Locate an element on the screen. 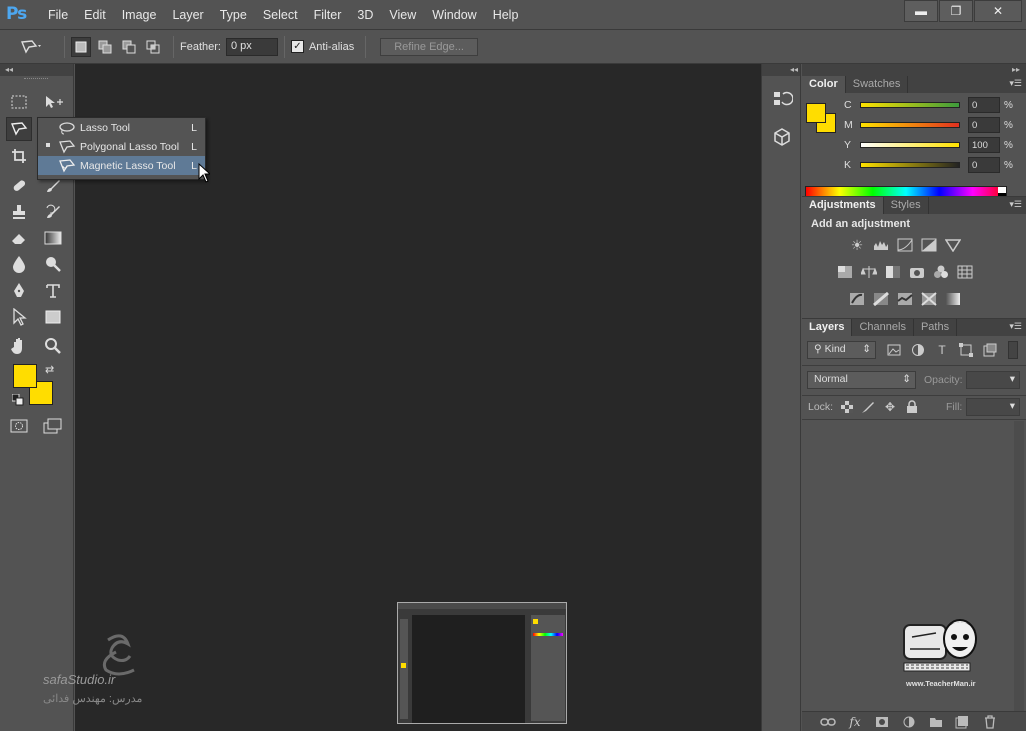 This screenshot has height=731, width=1026. filter-pixel-icon is located at coordinates (894, 350).